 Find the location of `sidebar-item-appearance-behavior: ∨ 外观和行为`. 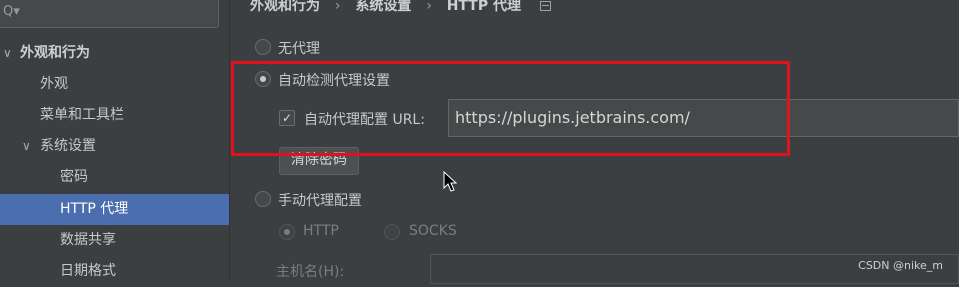

sidebar-item-appearance-behavior: ∨ 外观和行为 is located at coordinates (114, 53).